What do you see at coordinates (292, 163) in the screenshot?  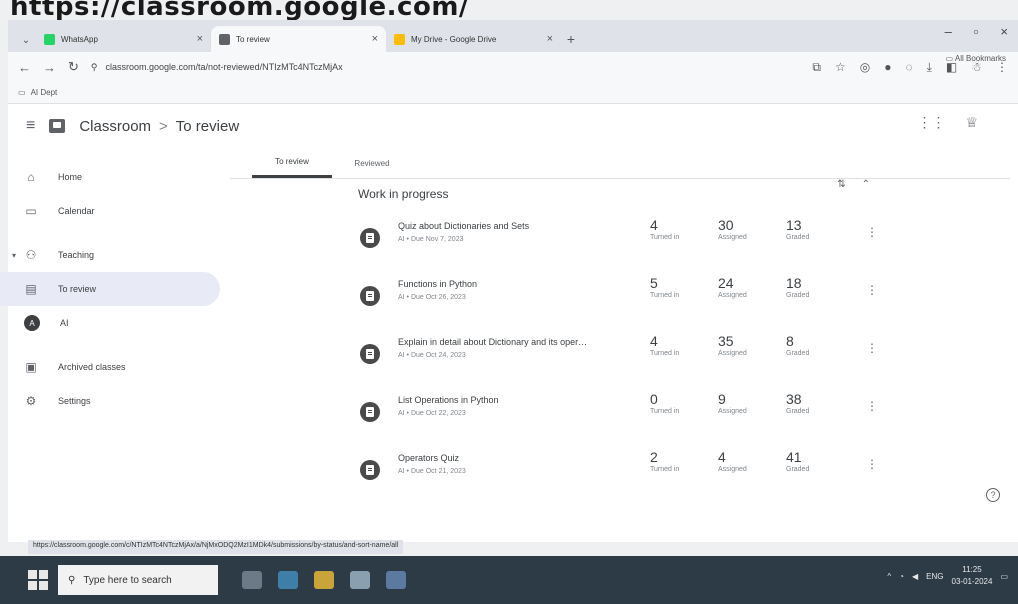 I see `tab-to-review: To review` at bounding box center [292, 163].